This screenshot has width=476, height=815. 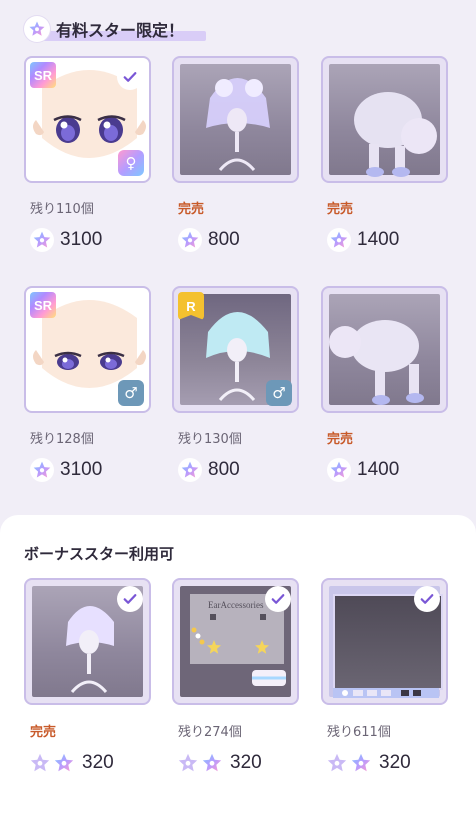 What do you see at coordinates (359, 732) in the screenshot?
I see `stock-label: 残り611個` at bounding box center [359, 732].